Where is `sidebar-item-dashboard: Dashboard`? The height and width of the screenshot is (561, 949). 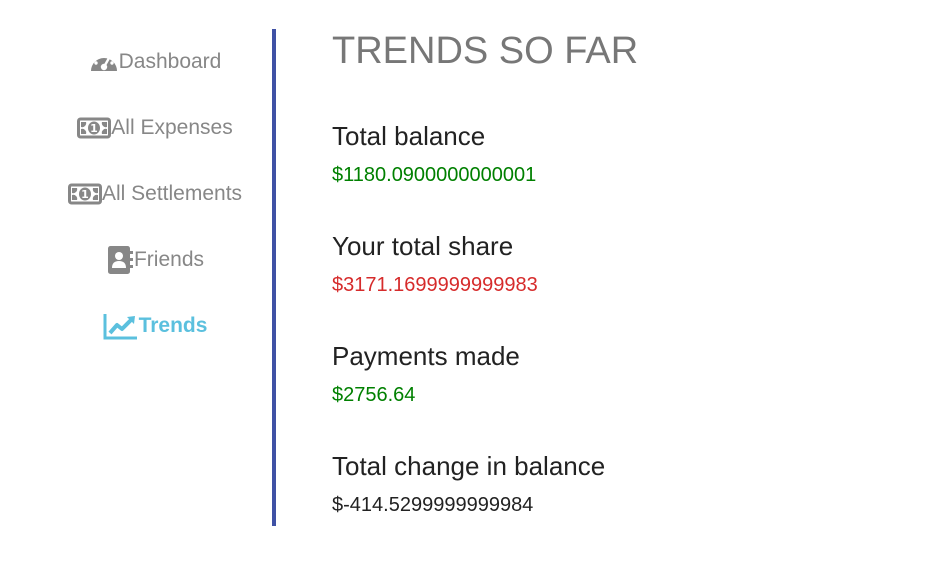 sidebar-item-dashboard: Dashboard is located at coordinates (155, 62).